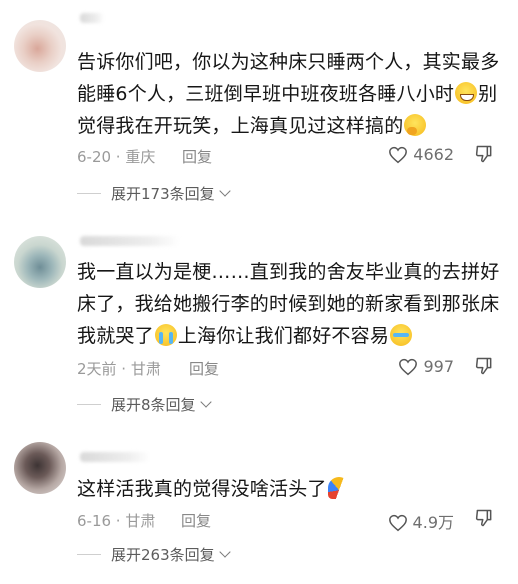  I want to click on like-count: 997, so click(438, 366).